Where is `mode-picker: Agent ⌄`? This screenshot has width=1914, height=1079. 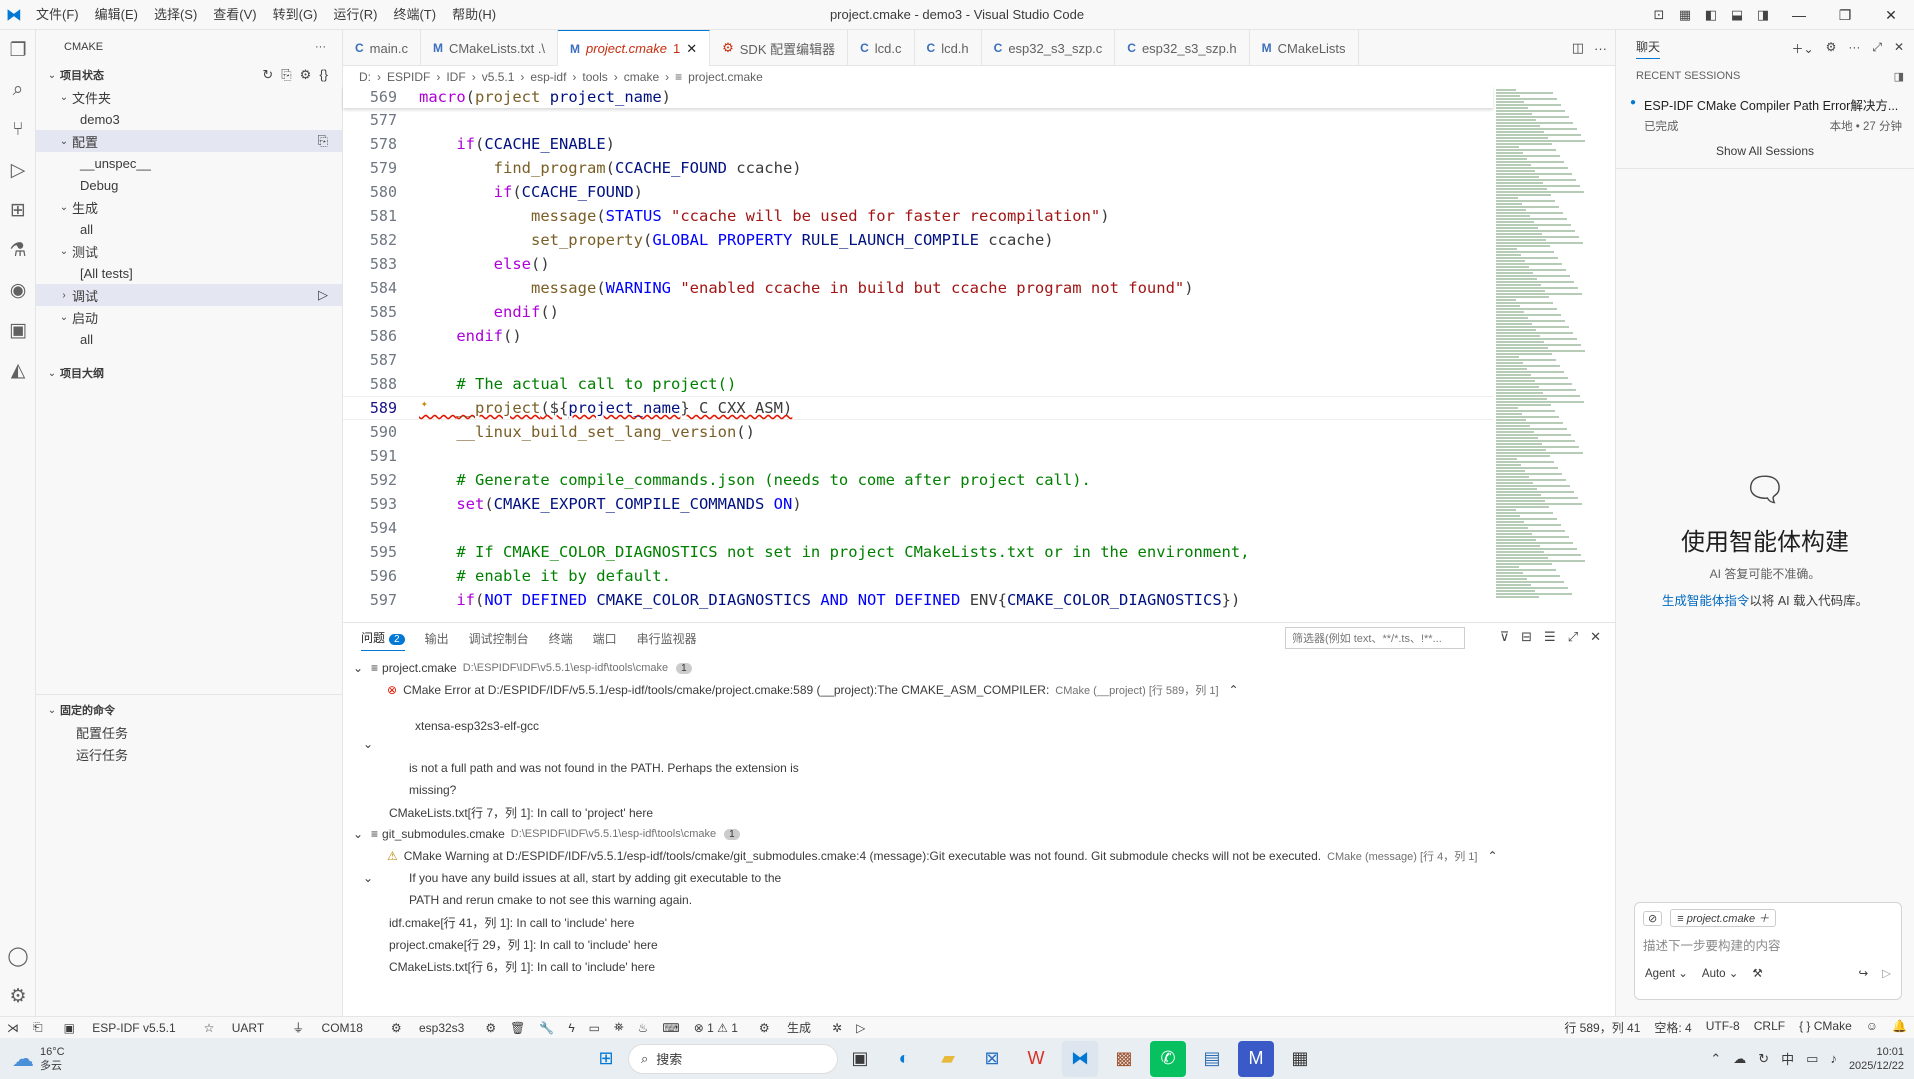 mode-picker: Agent ⌄ is located at coordinates (1666, 973).